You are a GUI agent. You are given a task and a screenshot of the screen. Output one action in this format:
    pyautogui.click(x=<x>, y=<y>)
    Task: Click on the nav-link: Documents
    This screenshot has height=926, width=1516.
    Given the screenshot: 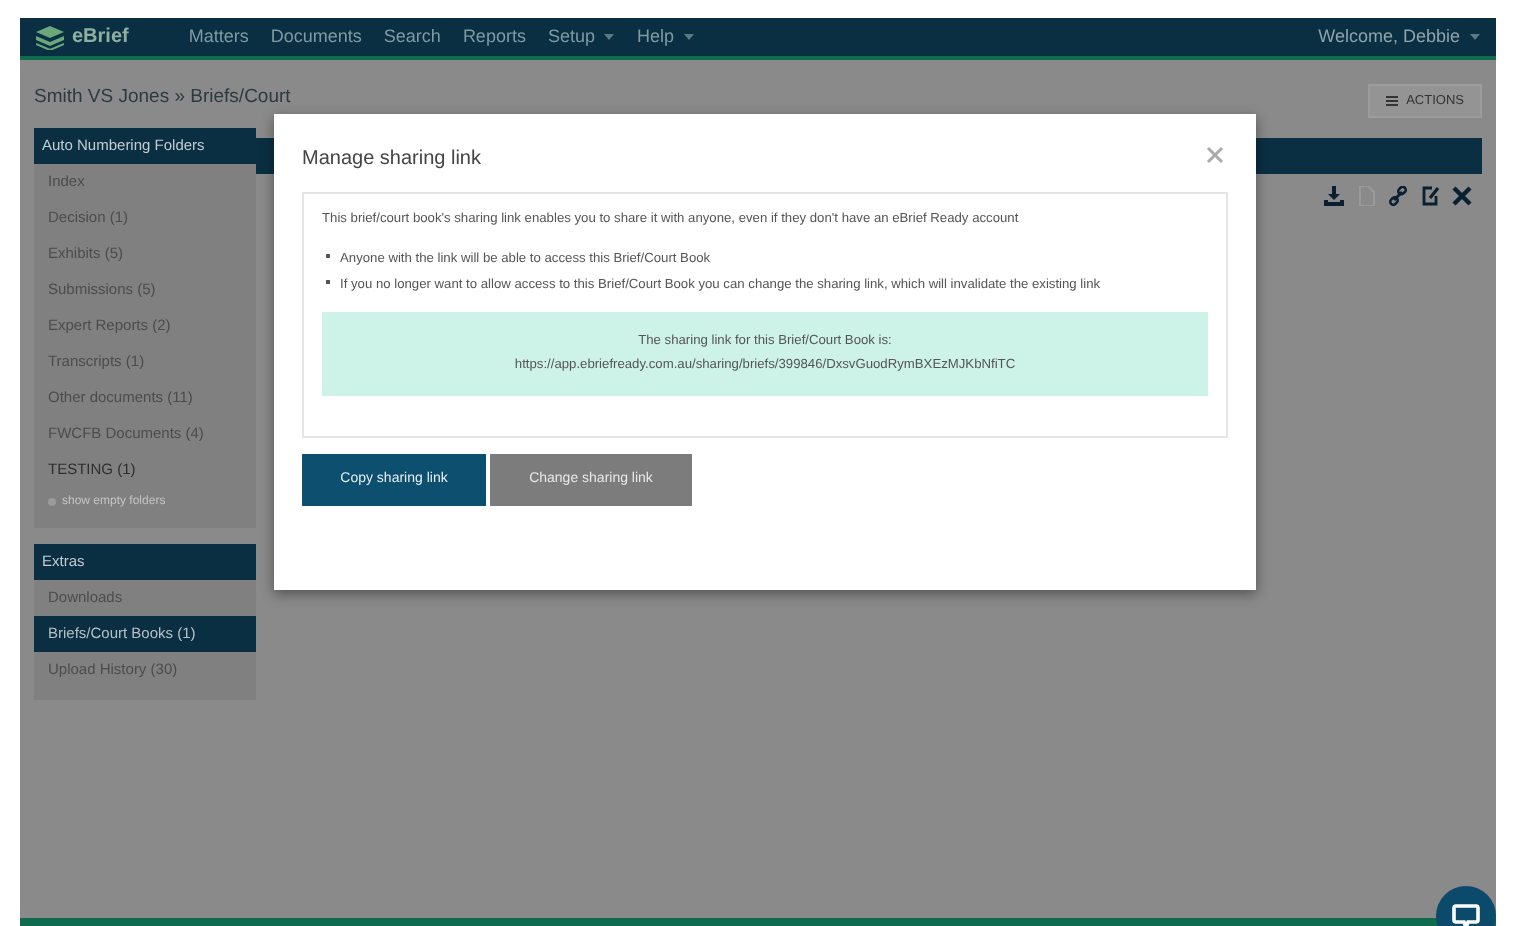 What is the action you would take?
    pyautogui.click(x=316, y=37)
    